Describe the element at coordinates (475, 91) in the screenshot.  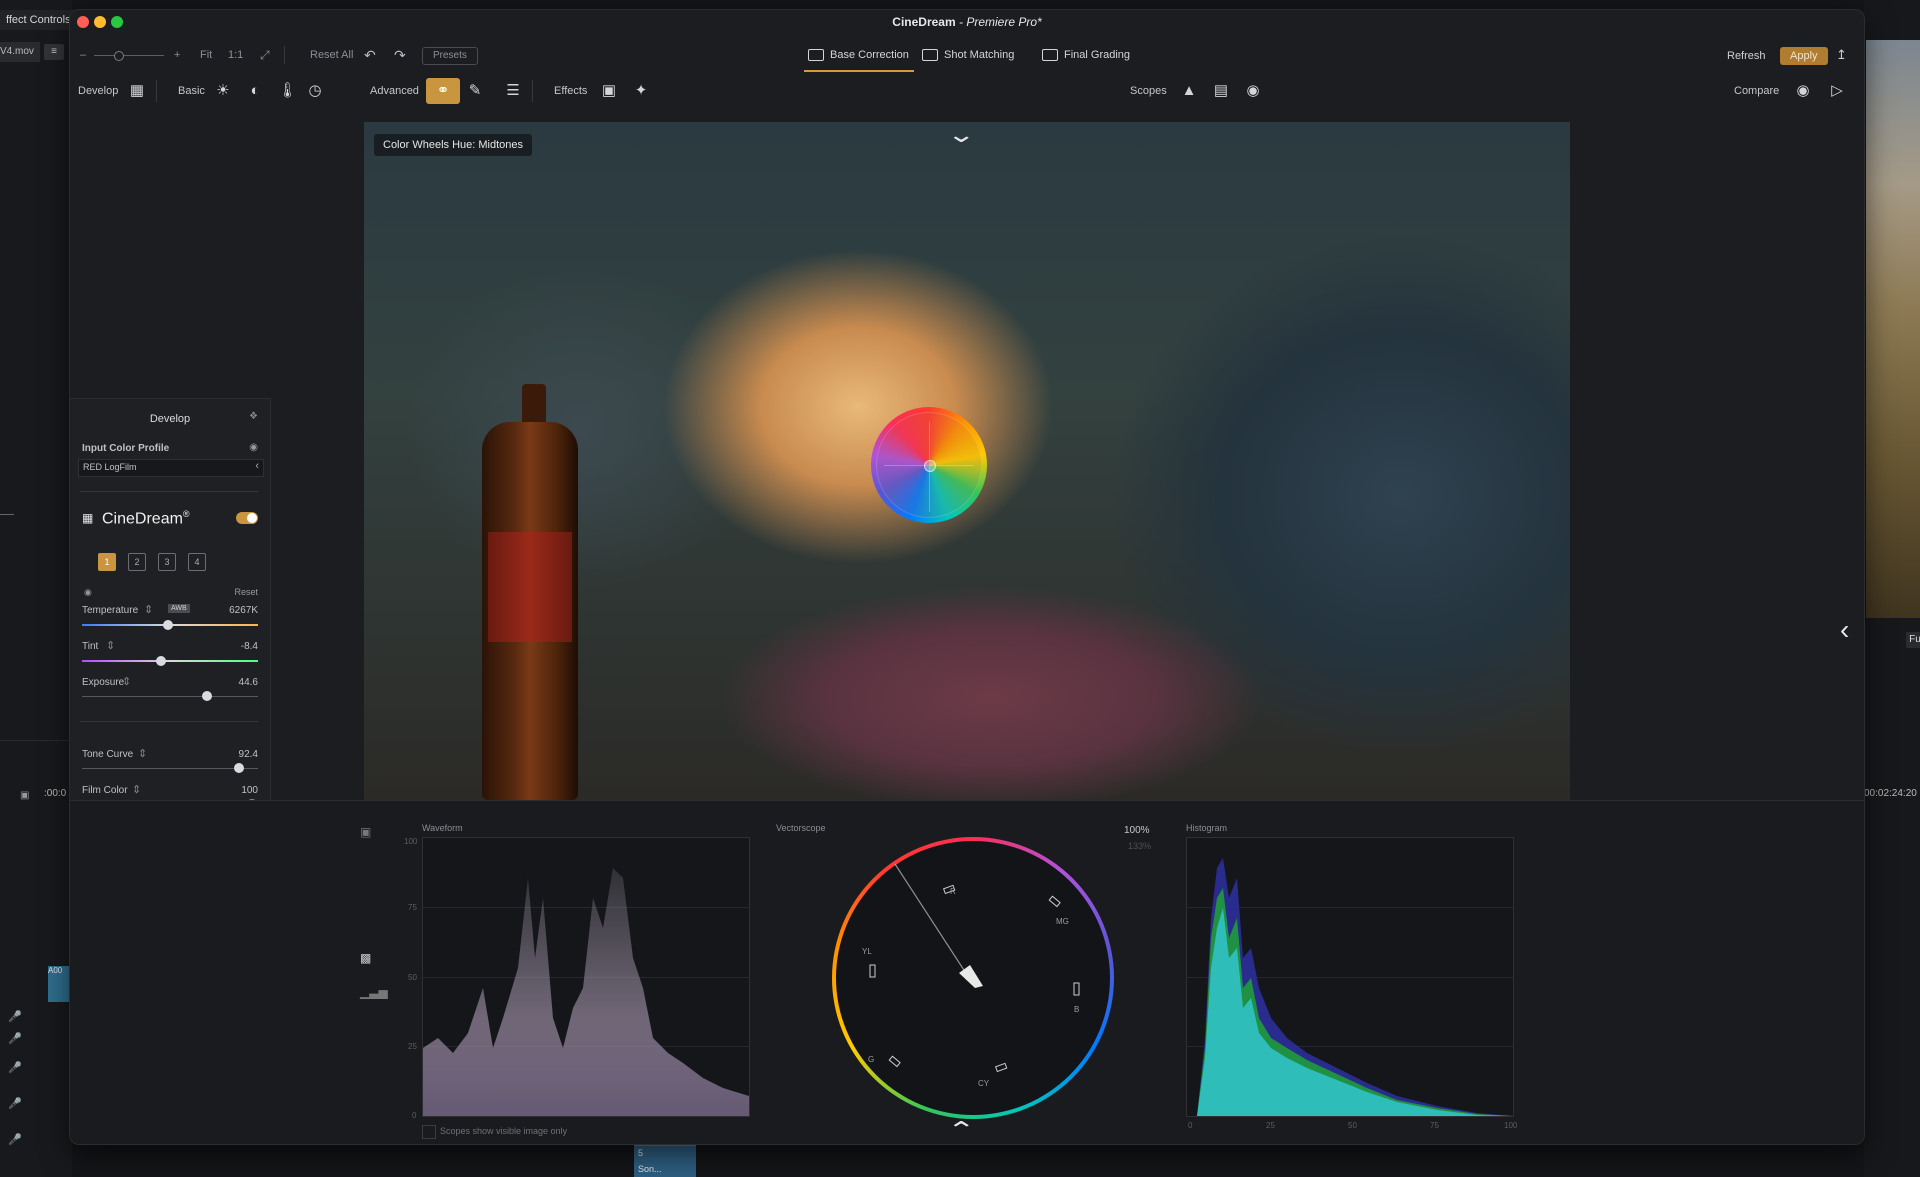
I see `curves-icon: ✎` at that location.